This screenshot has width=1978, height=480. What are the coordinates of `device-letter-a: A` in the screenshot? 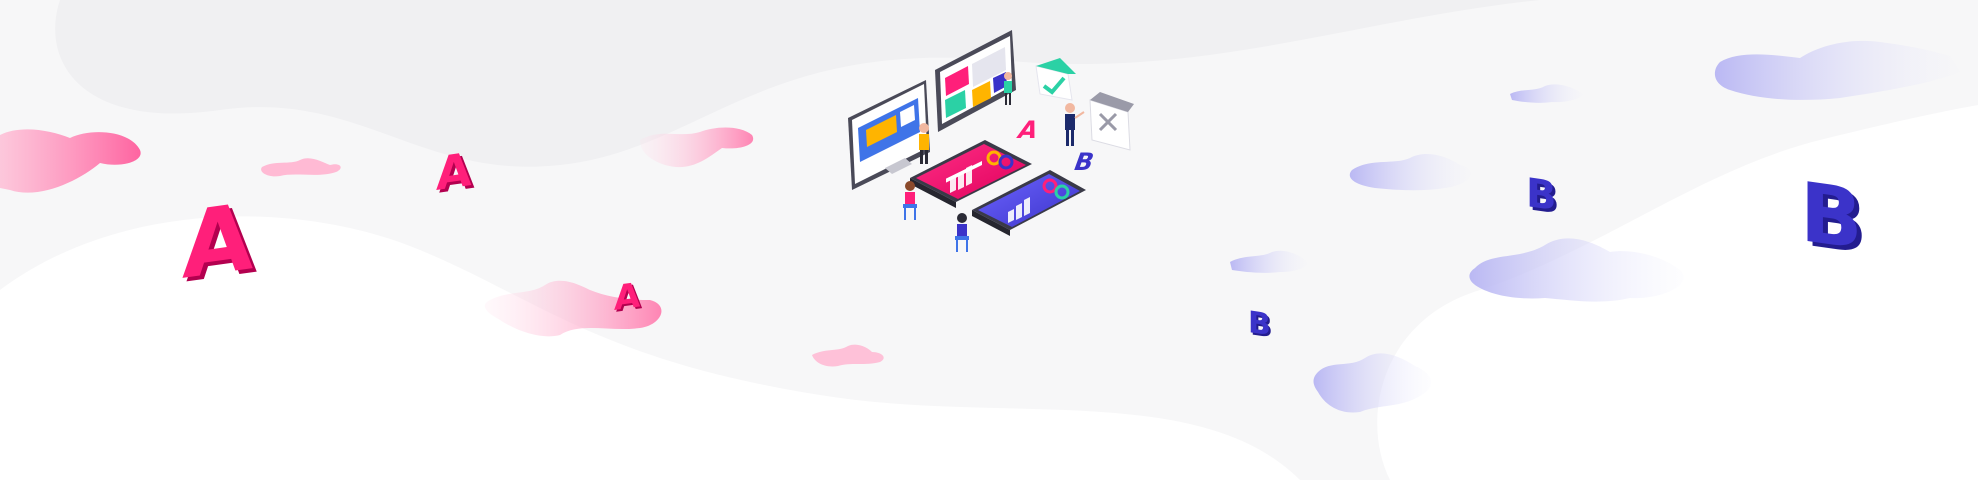 It's located at (1029, 130).